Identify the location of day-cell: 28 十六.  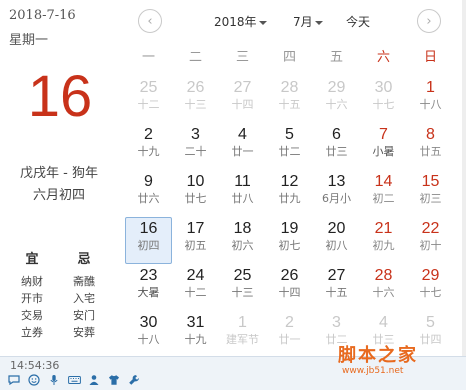
(383, 287).